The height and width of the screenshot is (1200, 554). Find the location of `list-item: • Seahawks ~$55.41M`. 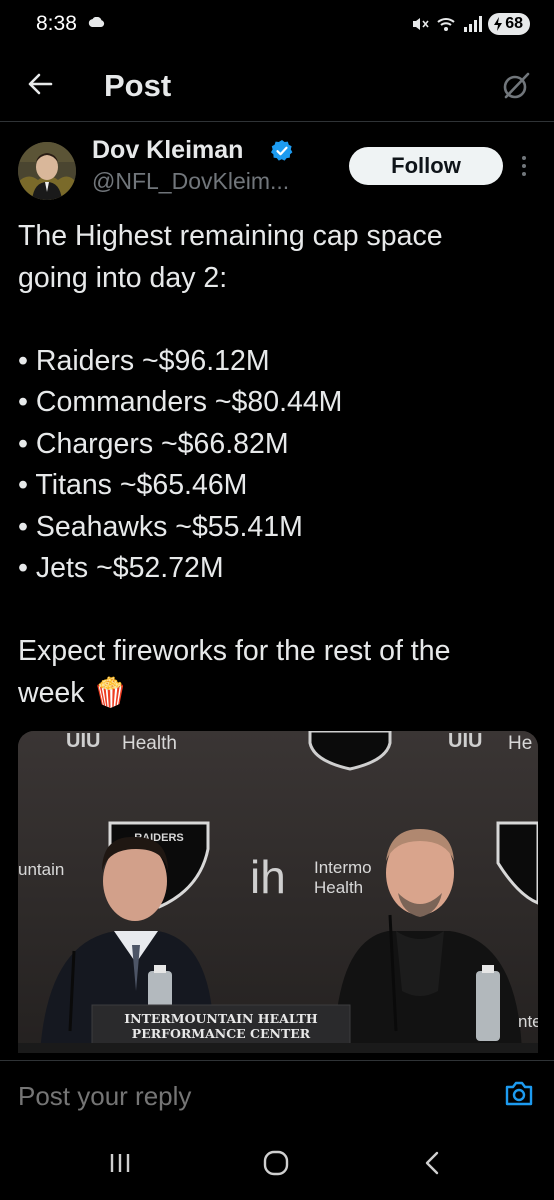

list-item: • Seahawks ~$55.41M is located at coordinates (160, 526).